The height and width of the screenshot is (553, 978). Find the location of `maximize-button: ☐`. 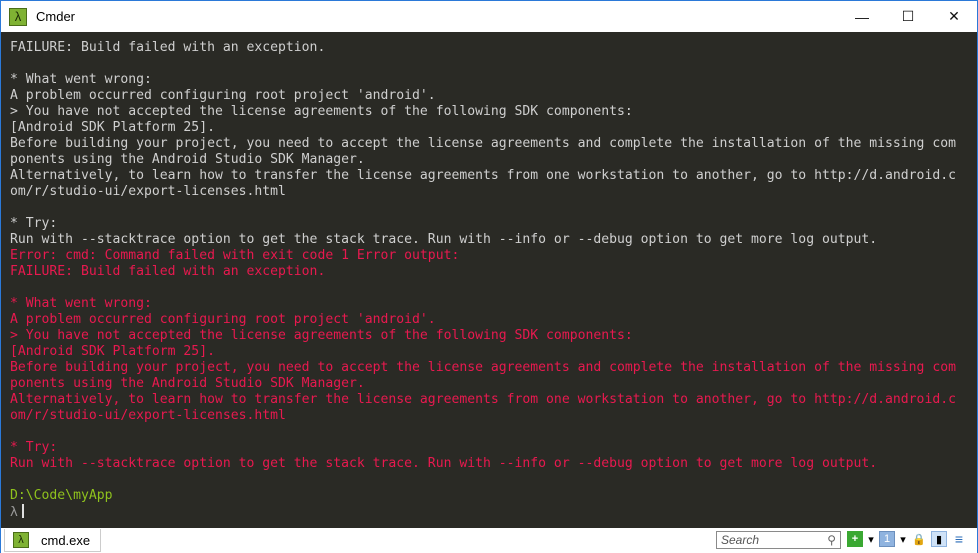

maximize-button: ☐ is located at coordinates (908, 16).